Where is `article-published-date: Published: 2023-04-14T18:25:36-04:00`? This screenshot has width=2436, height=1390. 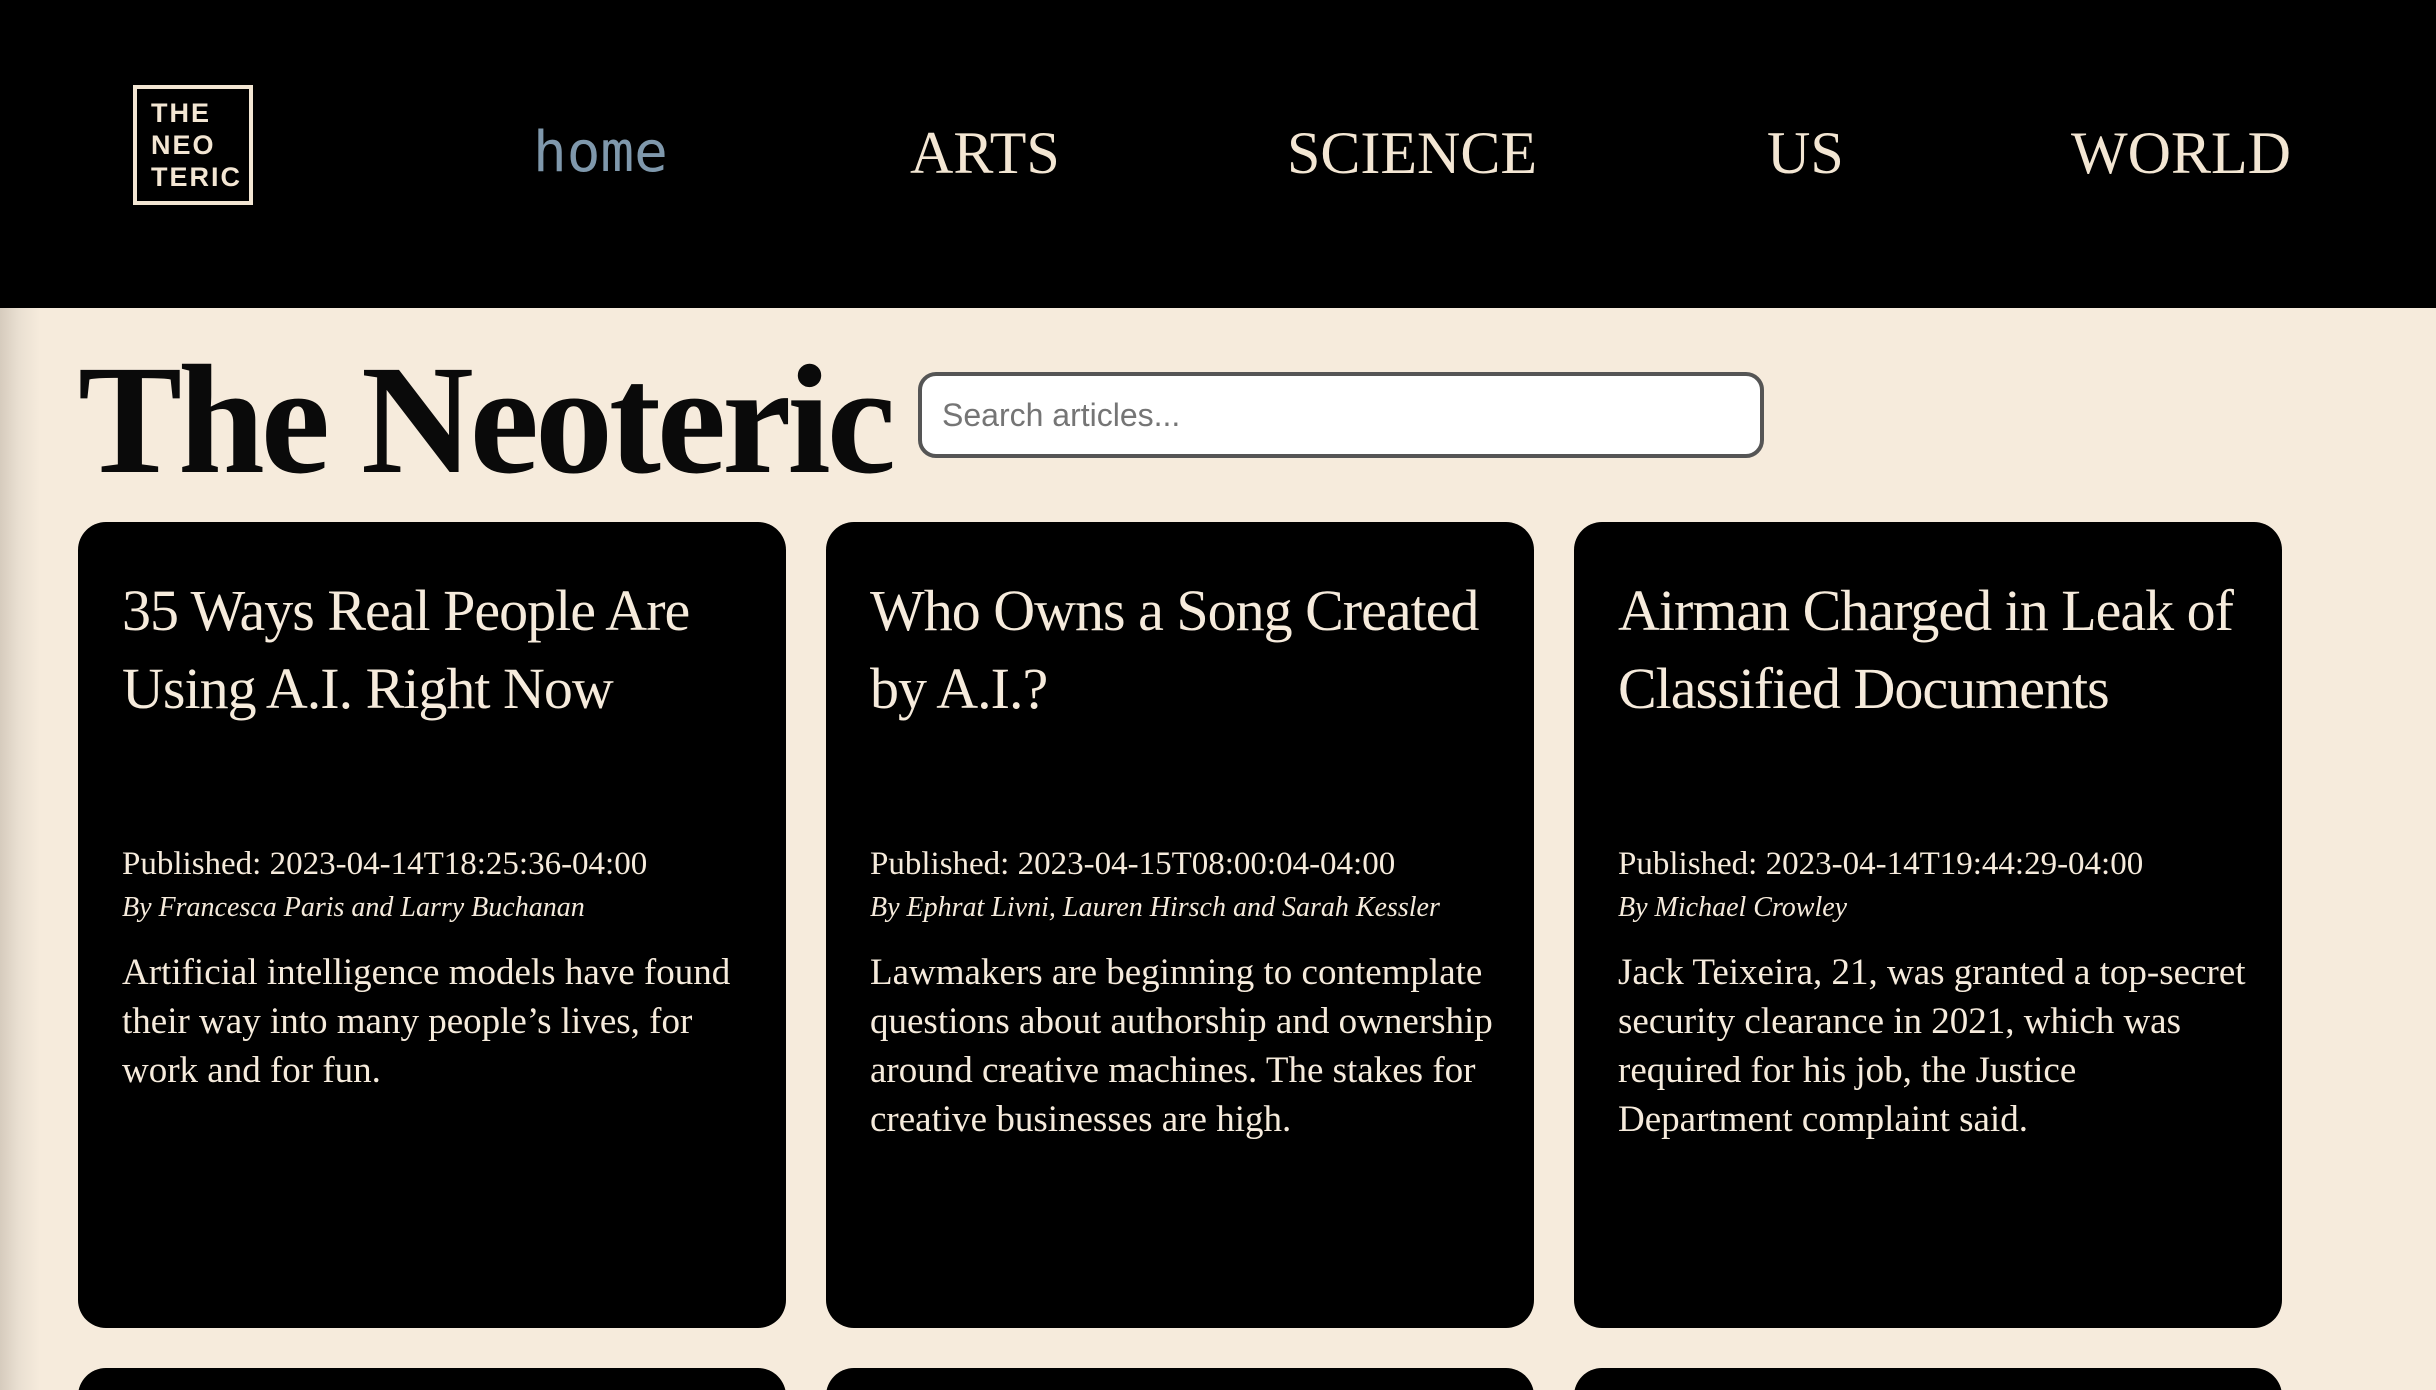 article-published-date: Published: 2023-04-14T18:25:36-04:00 is located at coordinates (385, 864).